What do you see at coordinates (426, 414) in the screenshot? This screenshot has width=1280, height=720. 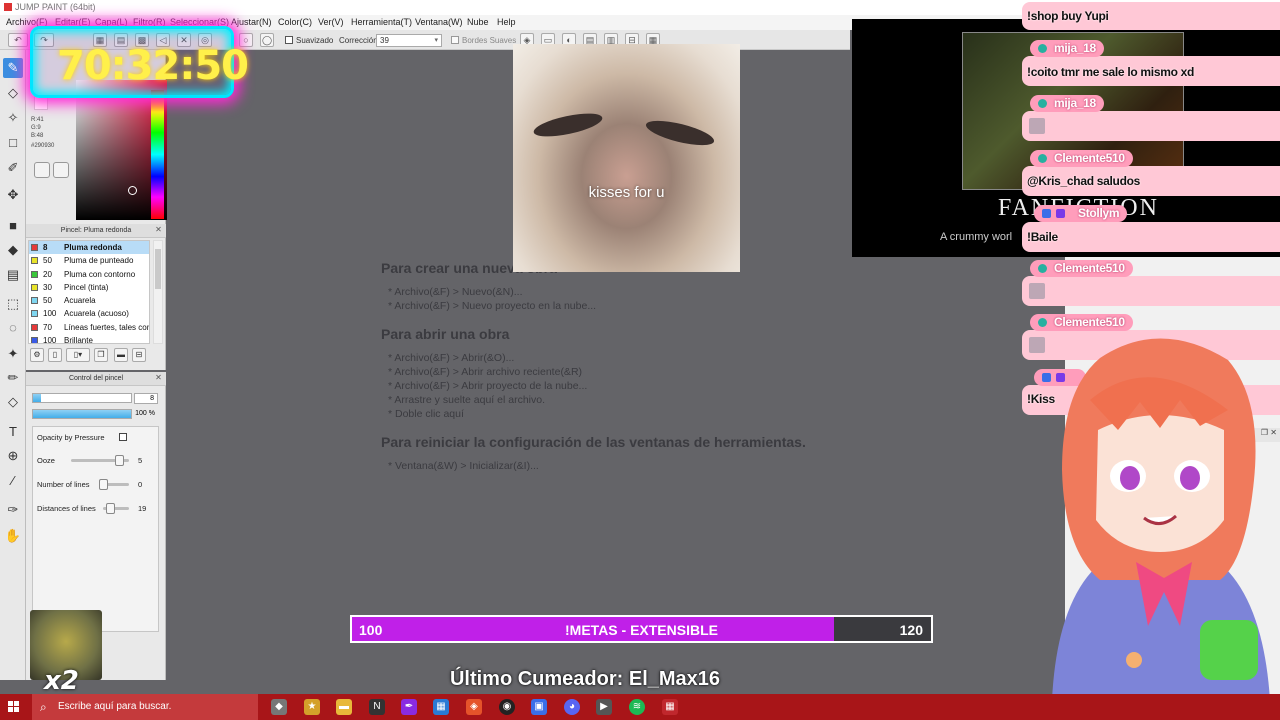 I see `help-item: * Doble clic aquí` at bounding box center [426, 414].